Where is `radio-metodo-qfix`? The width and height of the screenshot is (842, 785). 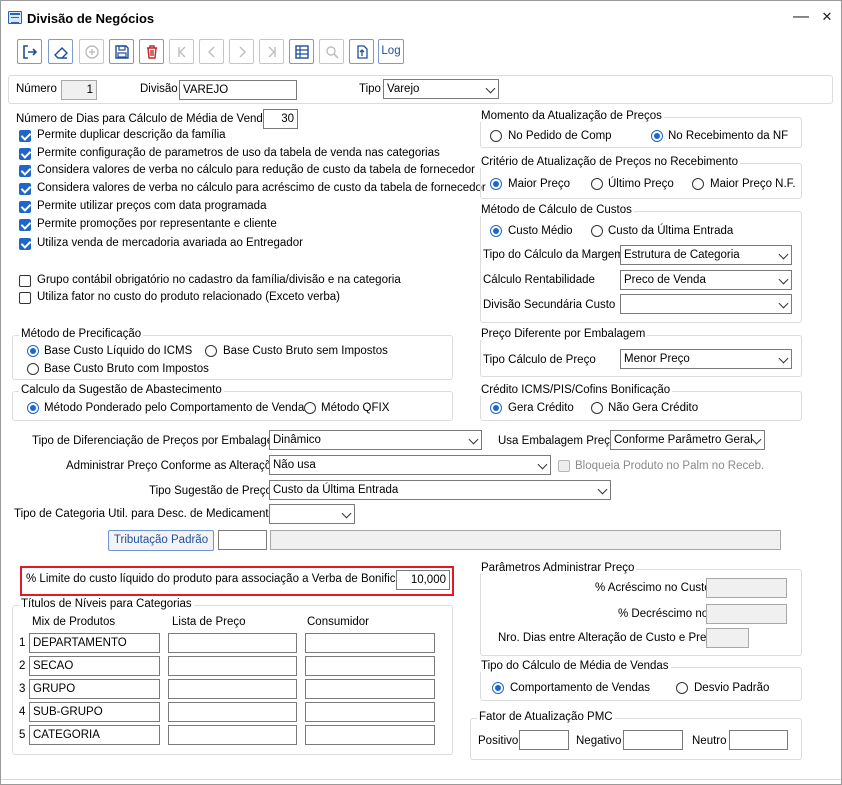
radio-metodo-qfix is located at coordinates (310, 408).